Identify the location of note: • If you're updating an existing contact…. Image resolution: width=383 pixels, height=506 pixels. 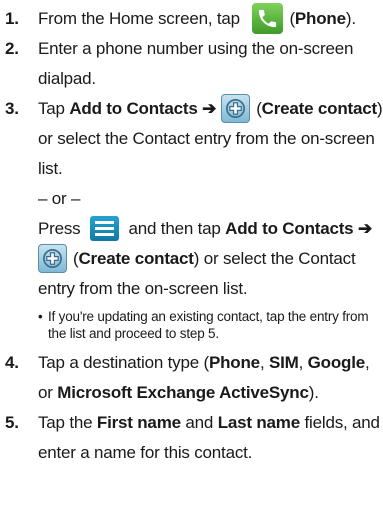
(203, 325).